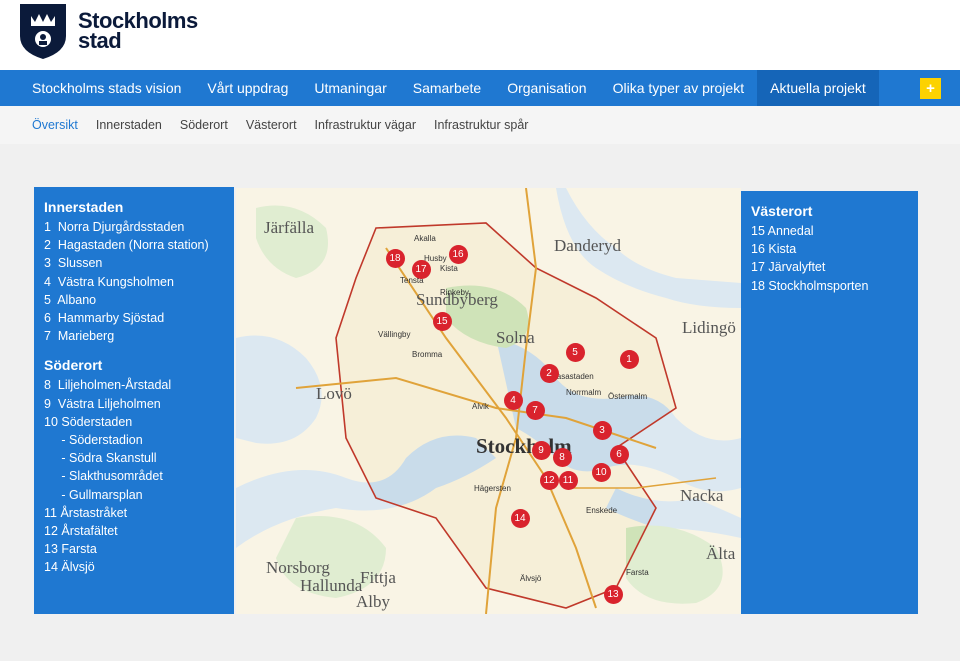 This screenshot has width=960, height=661. I want to click on innerstaden-project-link-4: 5 Albano, so click(134, 300).